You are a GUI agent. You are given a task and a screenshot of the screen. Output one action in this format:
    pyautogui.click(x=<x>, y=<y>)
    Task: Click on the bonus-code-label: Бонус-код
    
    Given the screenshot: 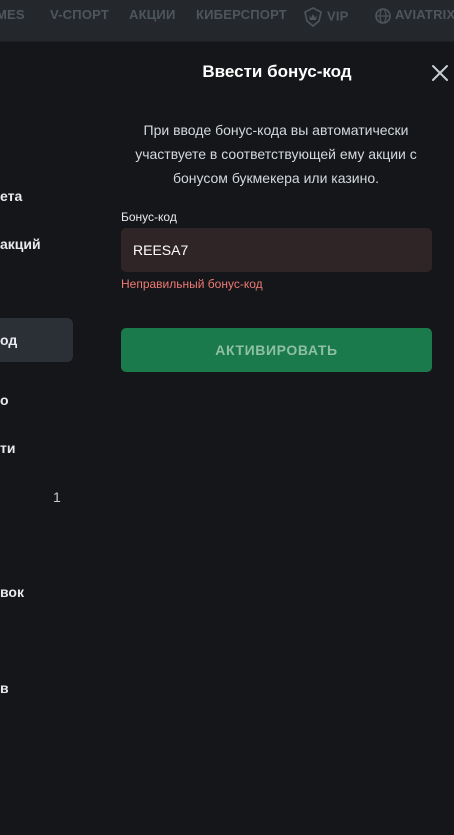 What is the action you would take?
    pyautogui.click(x=149, y=217)
    